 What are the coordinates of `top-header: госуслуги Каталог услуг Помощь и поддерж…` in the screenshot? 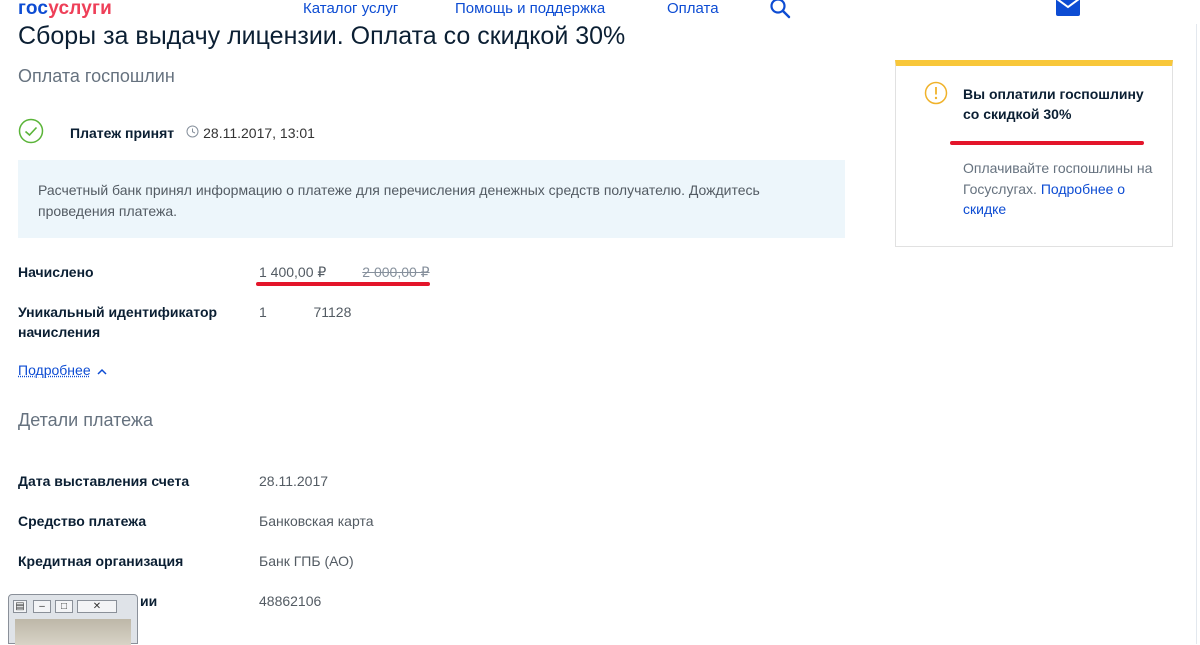 It's located at (600, 12).